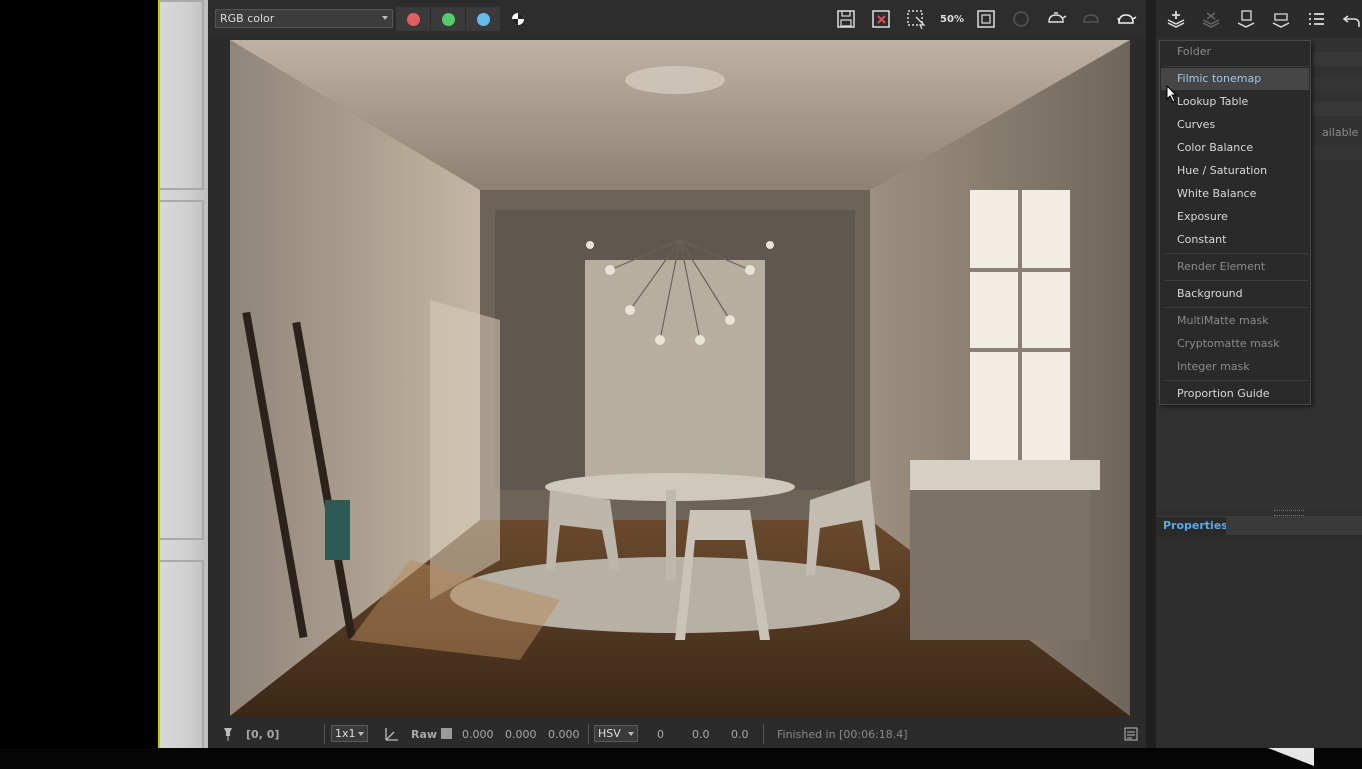 This screenshot has width=1362, height=769. What do you see at coordinates (1235, 344) in the screenshot?
I see `menu-item-cryptomatte-mask: Cryptomatte mask` at bounding box center [1235, 344].